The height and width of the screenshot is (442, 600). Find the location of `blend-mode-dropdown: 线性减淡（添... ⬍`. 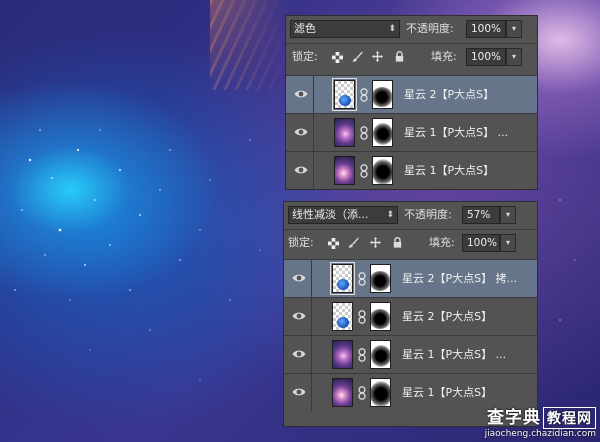

blend-mode-dropdown: 线性减淡（添... ⬍ is located at coordinates (343, 215).